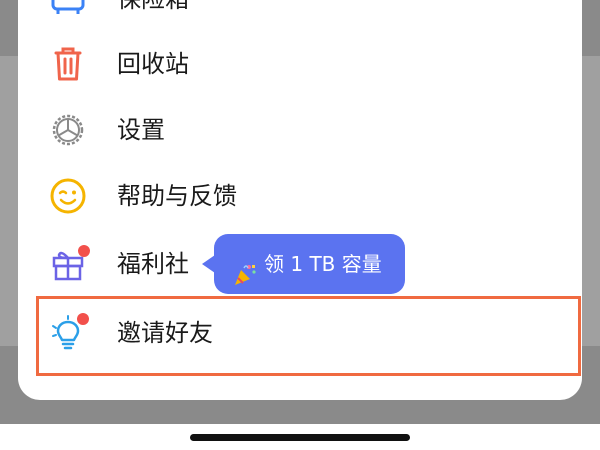  Describe the element at coordinates (300, 437) in the screenshot. I see `home-indicator` at that location.